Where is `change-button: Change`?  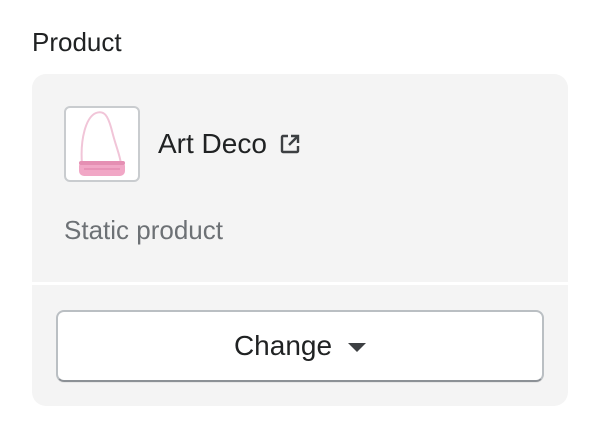
change-button: Change is located at coordinates (300, 346).